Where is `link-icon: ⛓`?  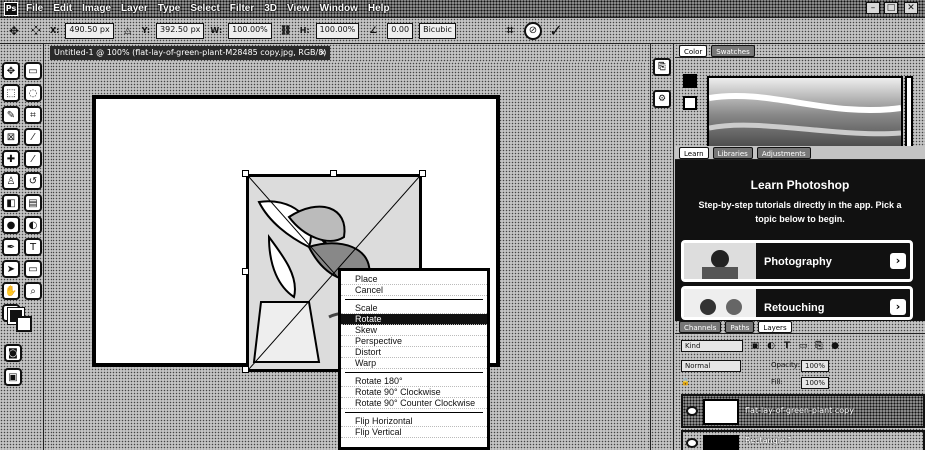 link-icon: ⛓ is located at coordinates (286, 31).